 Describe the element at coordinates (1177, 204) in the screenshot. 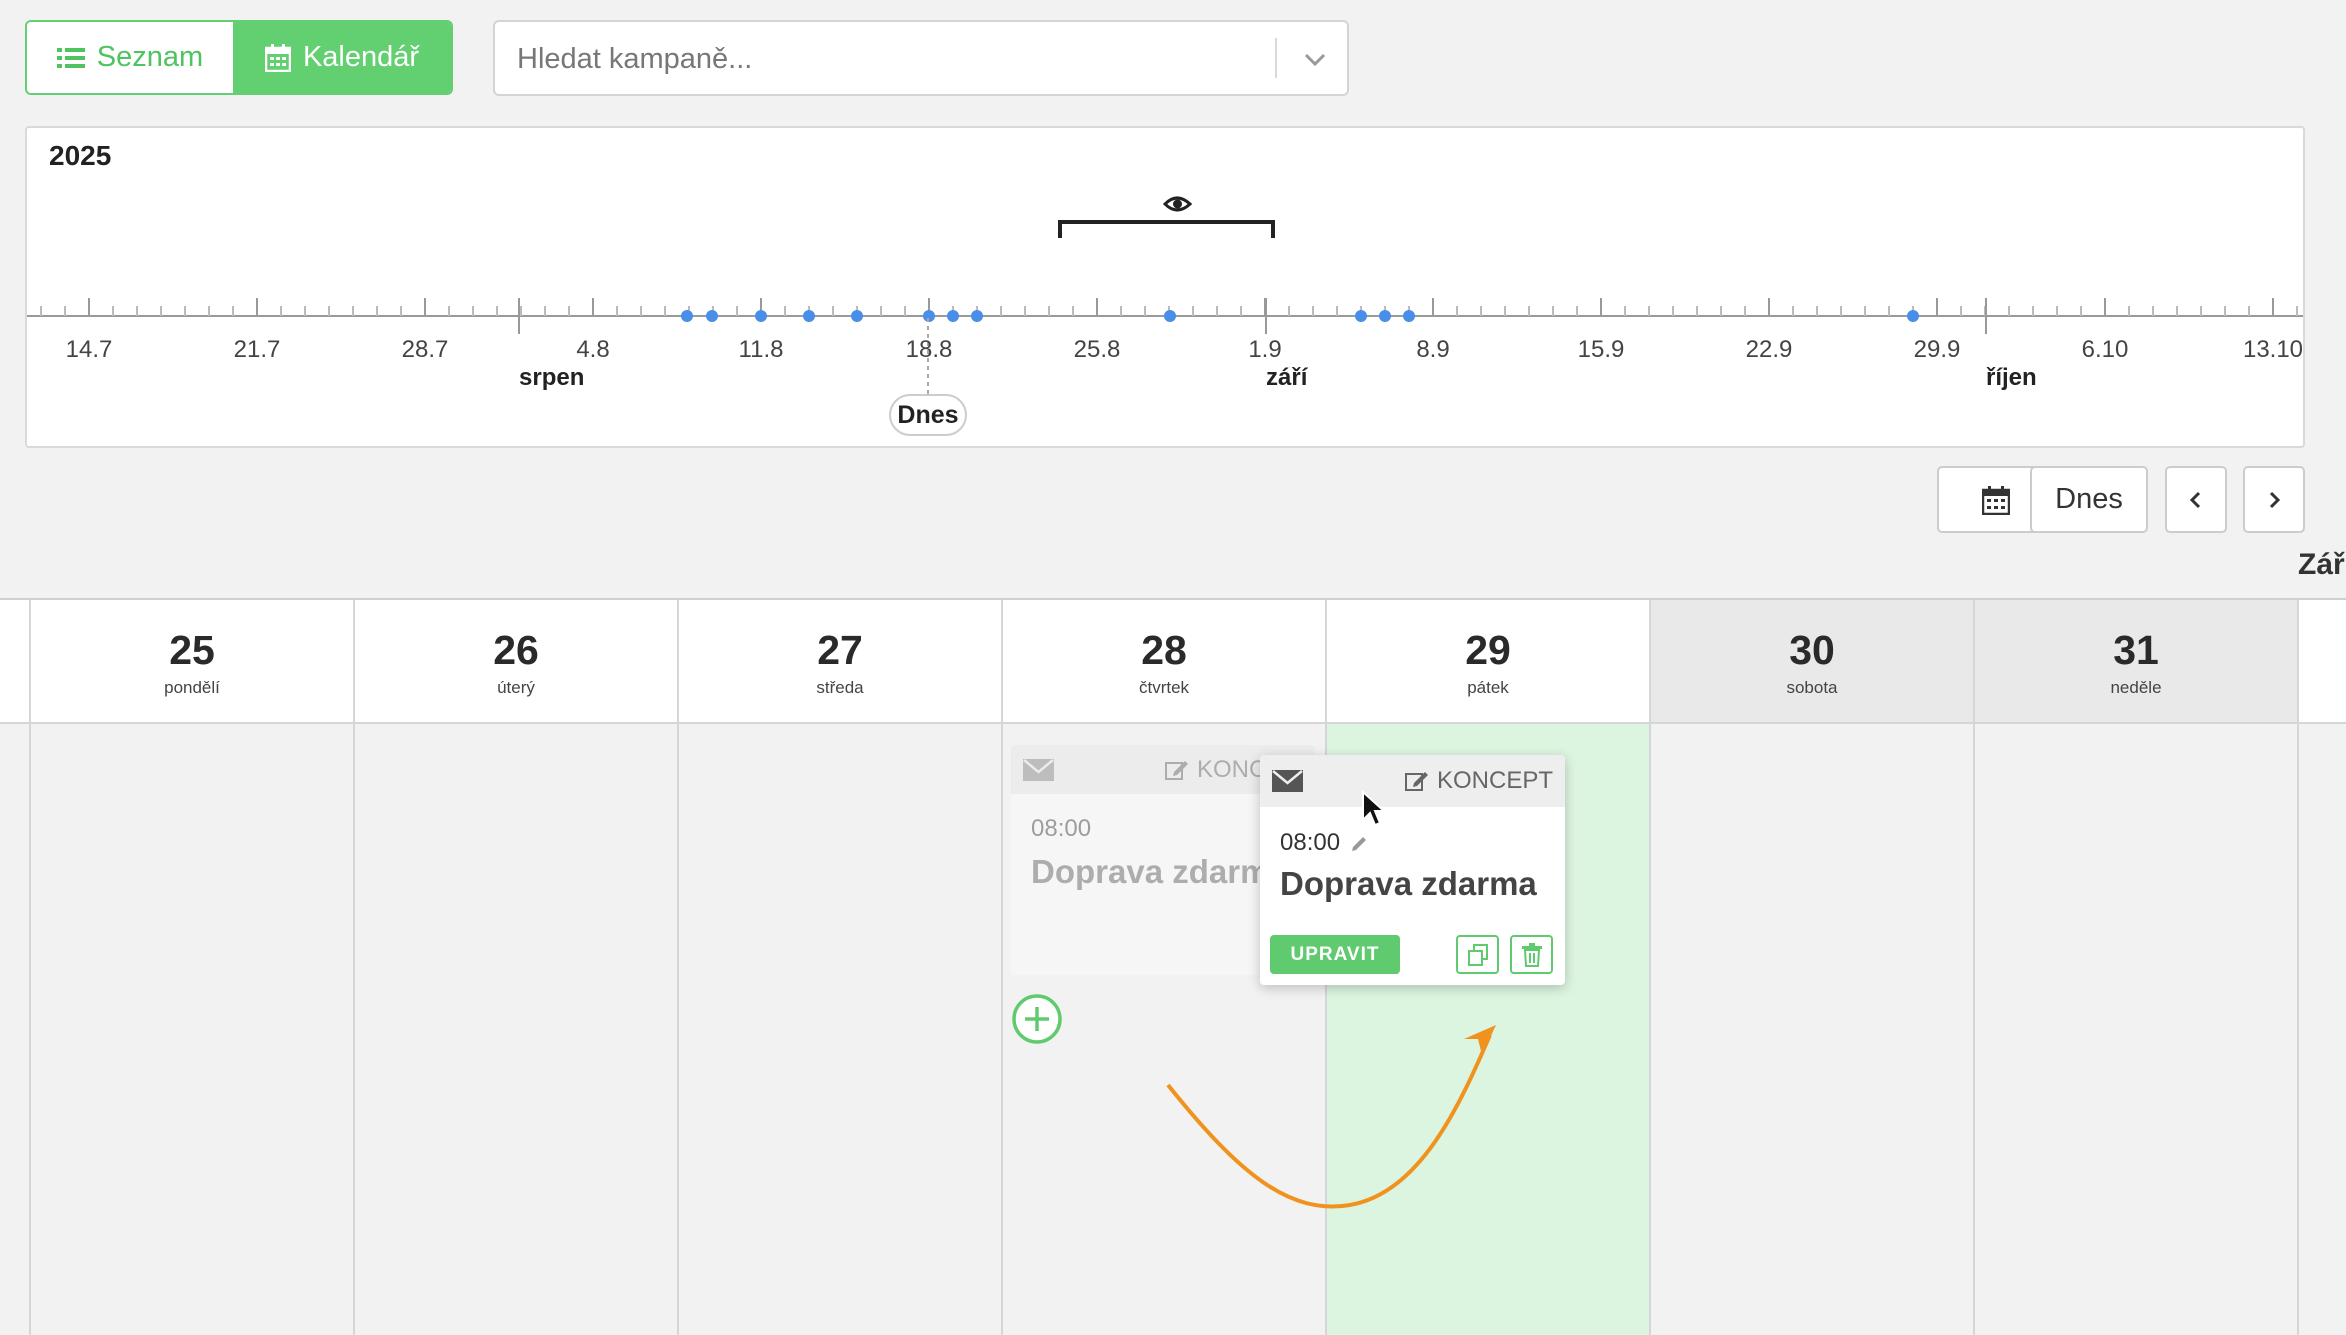

I see `eye-icon` at that location.